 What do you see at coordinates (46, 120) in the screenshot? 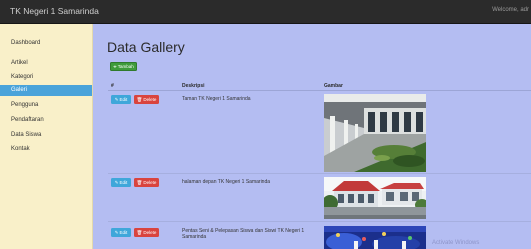
I see `sidebar-item-pendaftaran: Pendaftaran` at bounding box center [46, 120].